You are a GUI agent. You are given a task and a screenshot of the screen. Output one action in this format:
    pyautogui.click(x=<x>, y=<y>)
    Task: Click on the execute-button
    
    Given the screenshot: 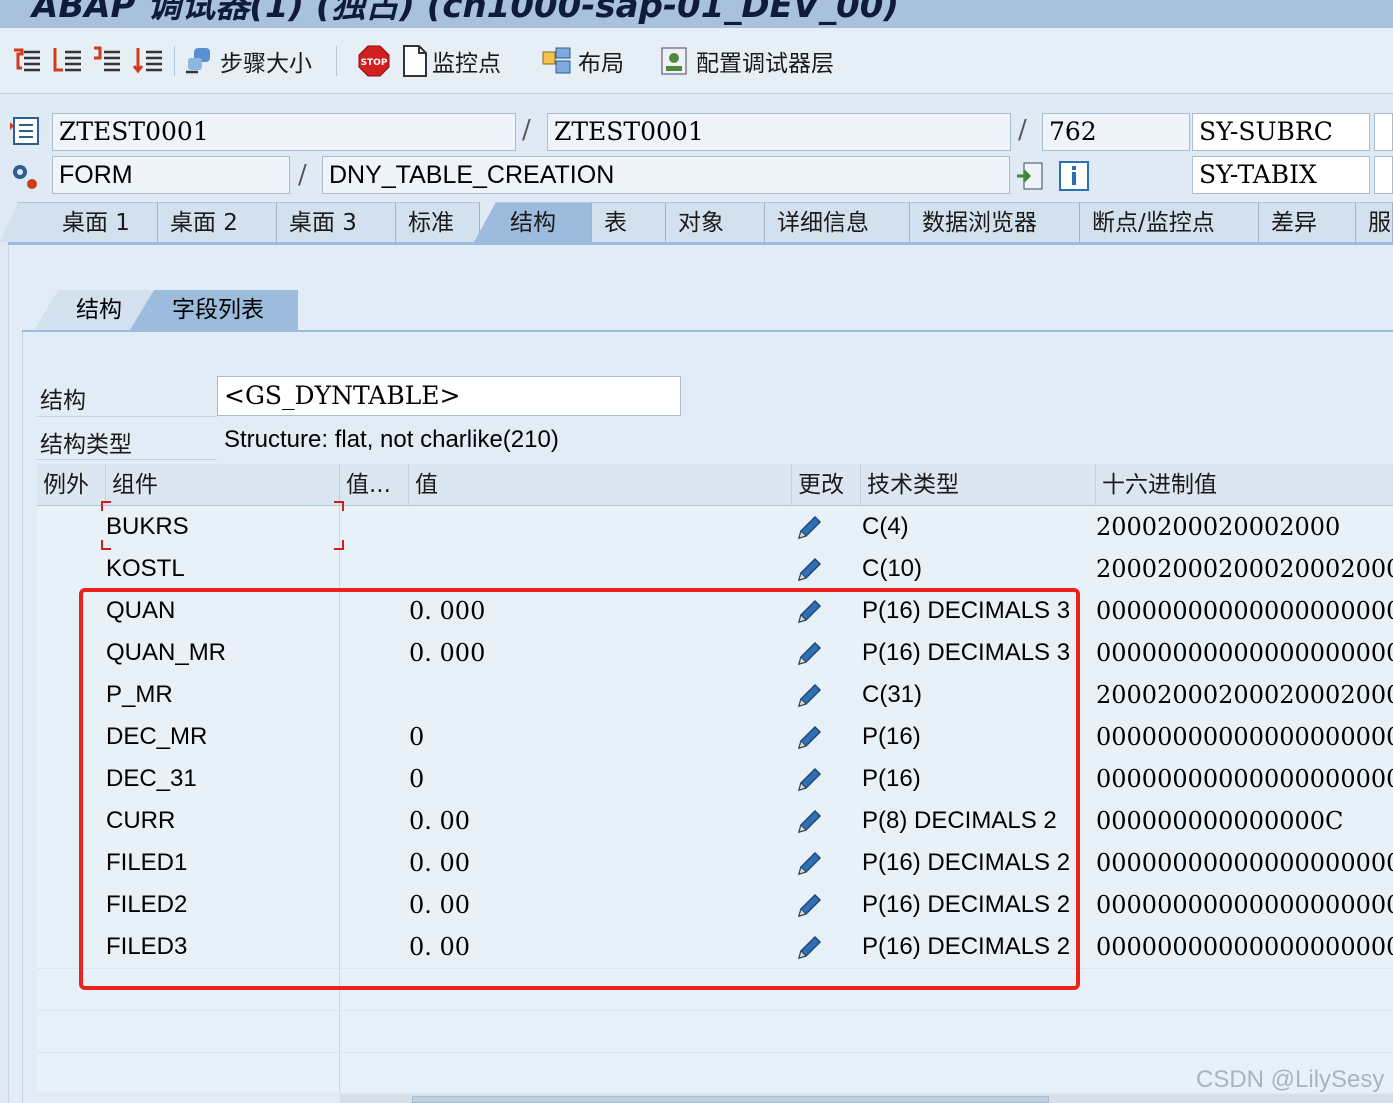 What is the action you would take?
    pyautogui.click(x=67, y=61)
    